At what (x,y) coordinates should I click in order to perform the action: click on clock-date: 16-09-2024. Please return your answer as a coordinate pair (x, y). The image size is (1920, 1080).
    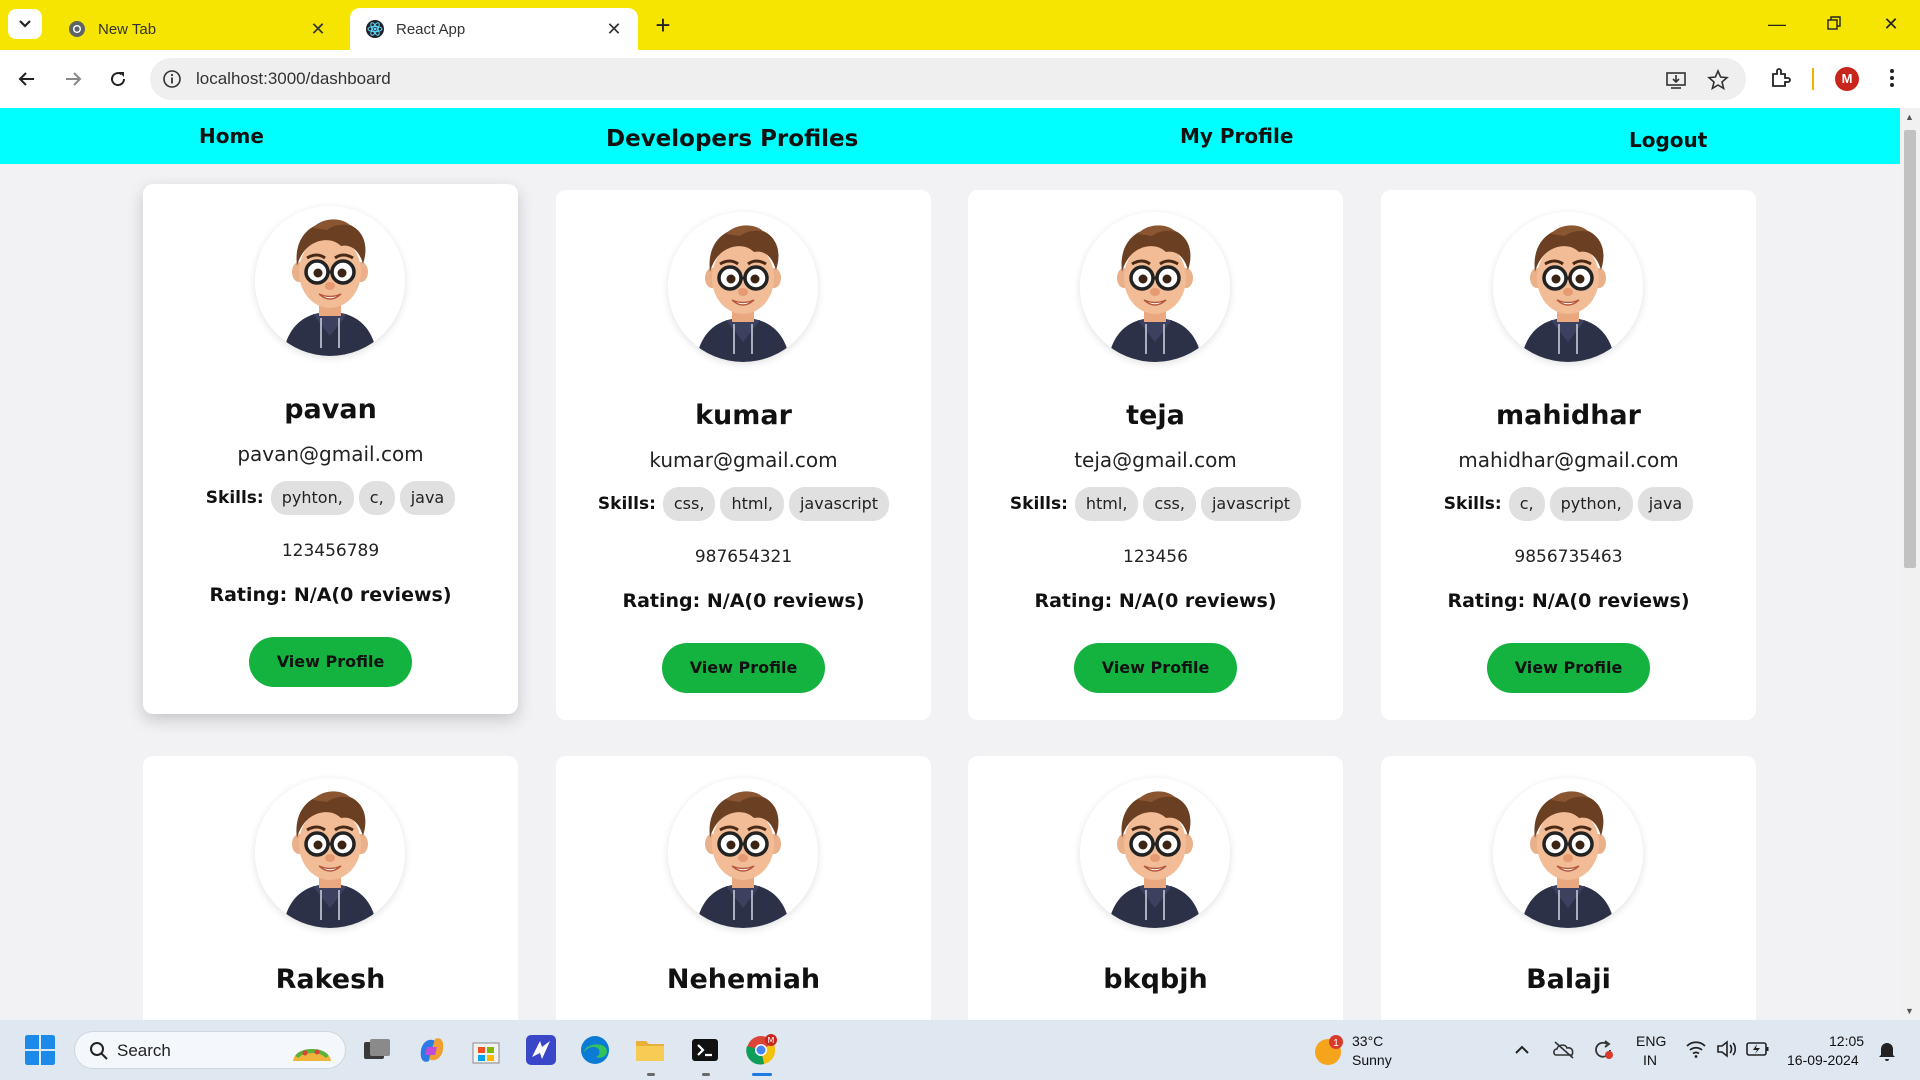
    Looking at the image, I should click on (1823, 1060).